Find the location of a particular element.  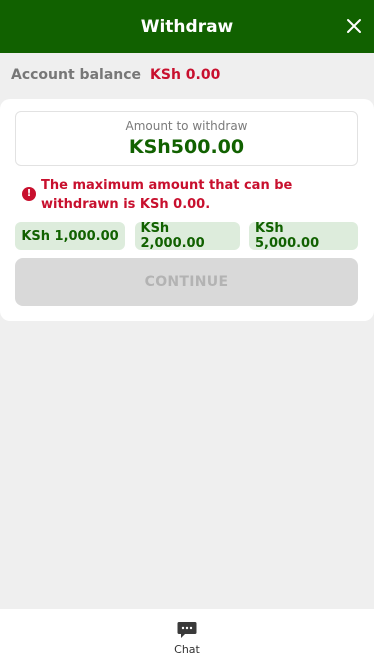

chat-button: Chat is located at coordinates (187, 637).